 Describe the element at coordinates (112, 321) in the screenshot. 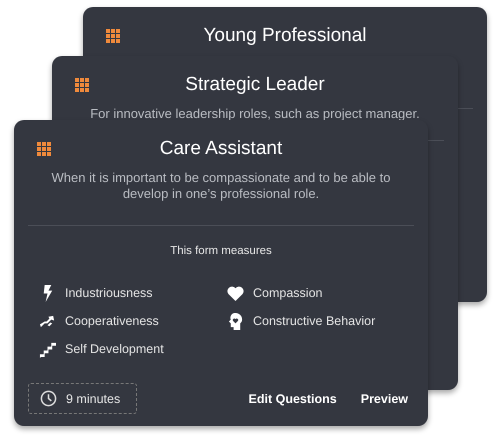

I see `trait-label: Cooperativeness` at that location.